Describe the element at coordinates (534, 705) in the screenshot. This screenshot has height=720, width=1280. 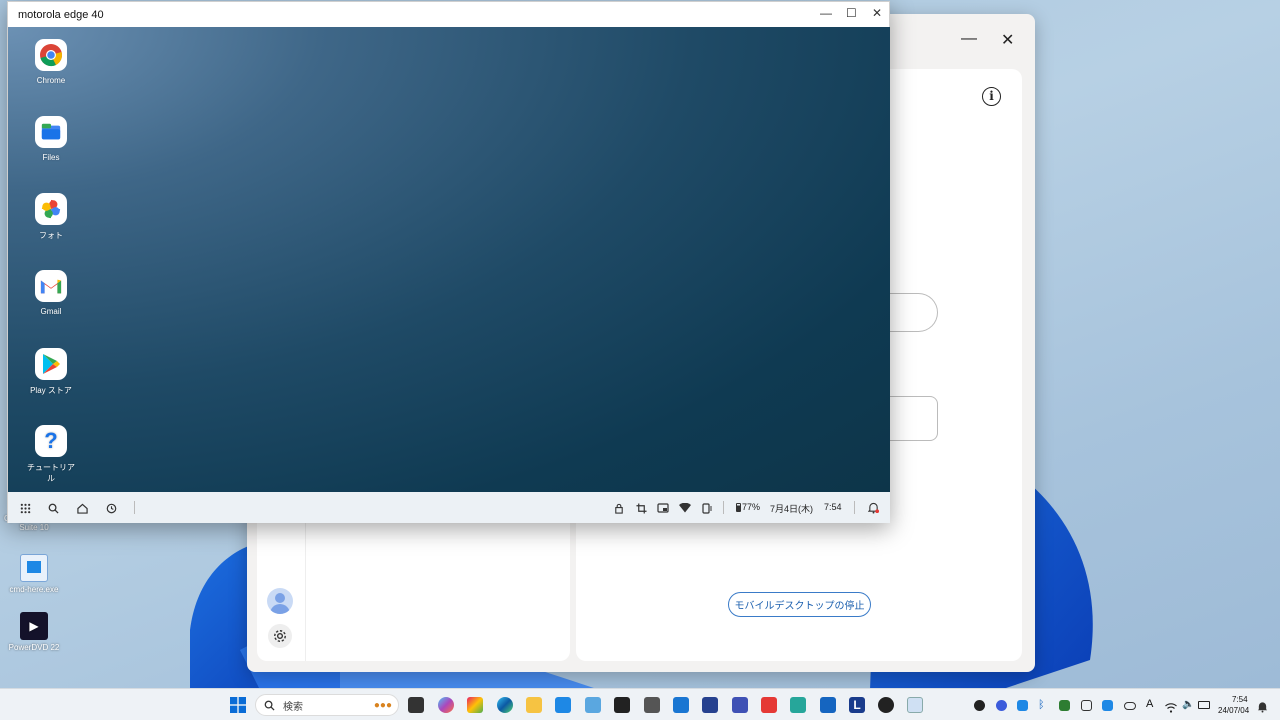
I see `file-explorer-icon` at that location.